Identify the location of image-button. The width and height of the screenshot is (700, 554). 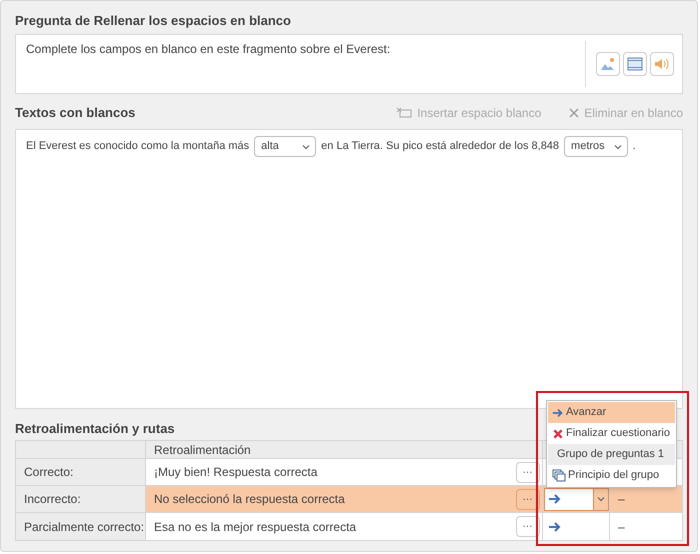
(608, 64).